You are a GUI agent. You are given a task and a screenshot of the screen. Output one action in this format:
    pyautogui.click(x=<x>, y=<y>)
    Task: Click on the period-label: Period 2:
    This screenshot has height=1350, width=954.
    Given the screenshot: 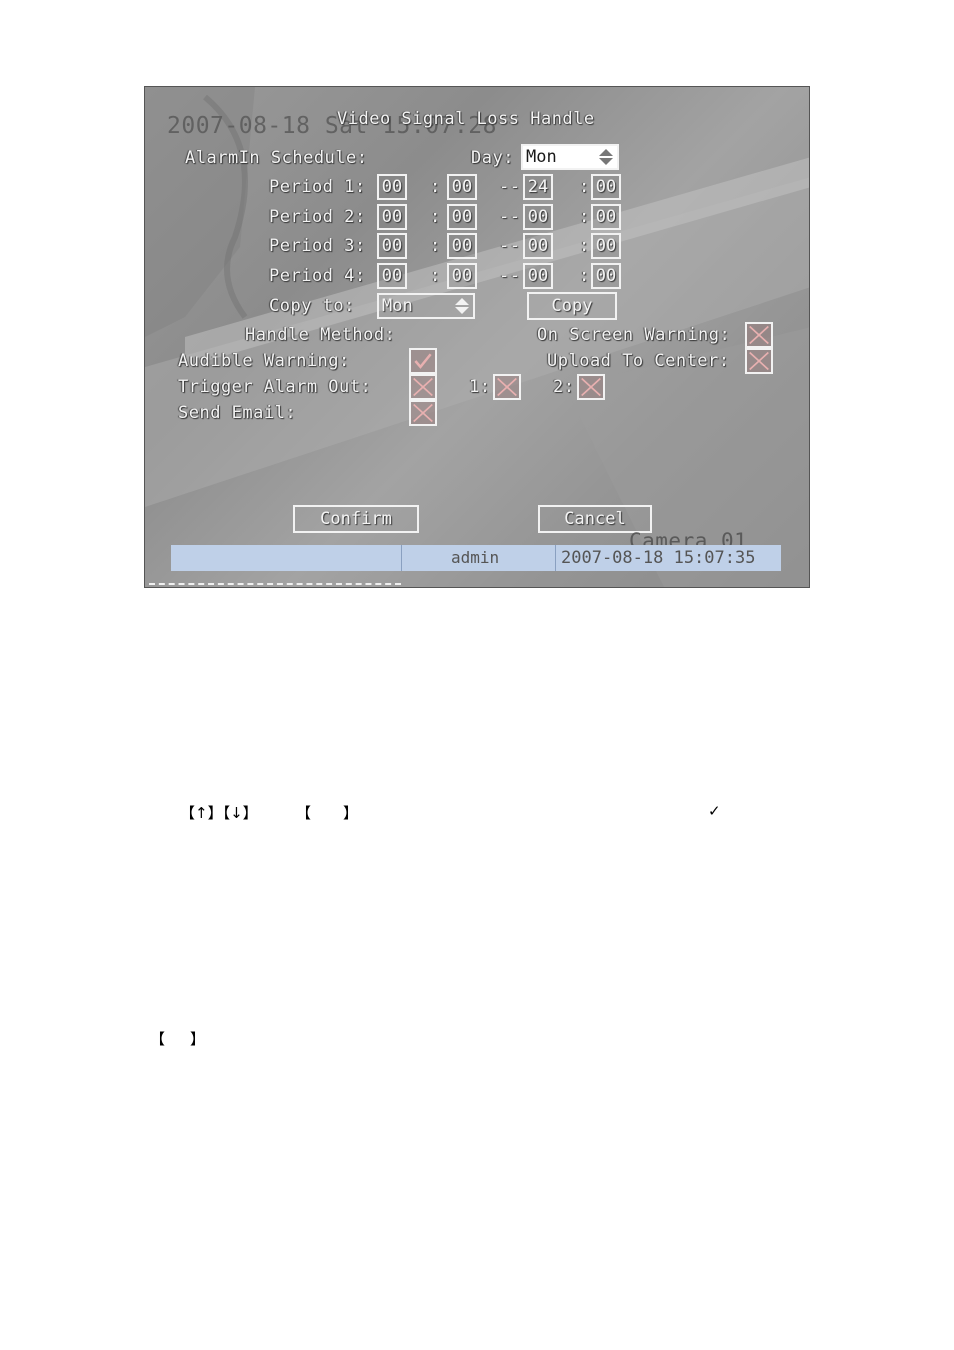 What is the action you would take?
    pyautogui.click(x=317, y=217)
    